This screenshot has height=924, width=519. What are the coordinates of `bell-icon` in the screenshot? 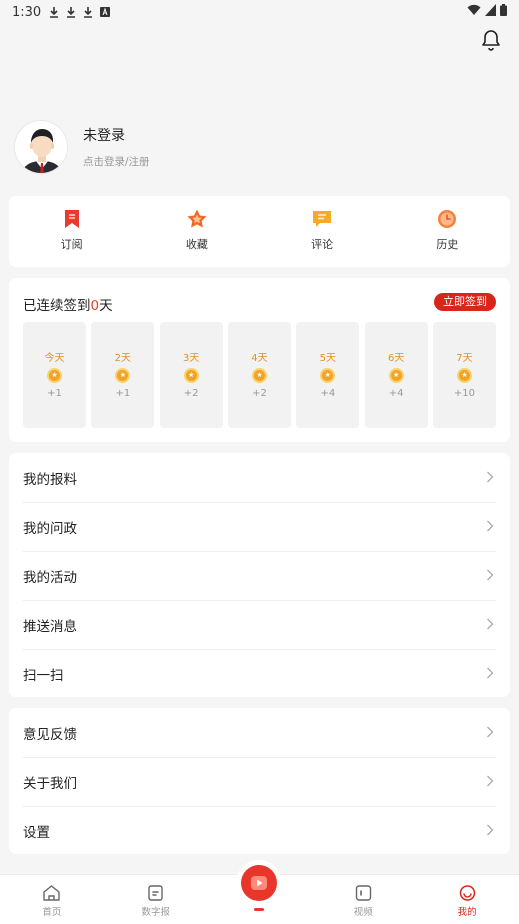 It's located at (491, 40).